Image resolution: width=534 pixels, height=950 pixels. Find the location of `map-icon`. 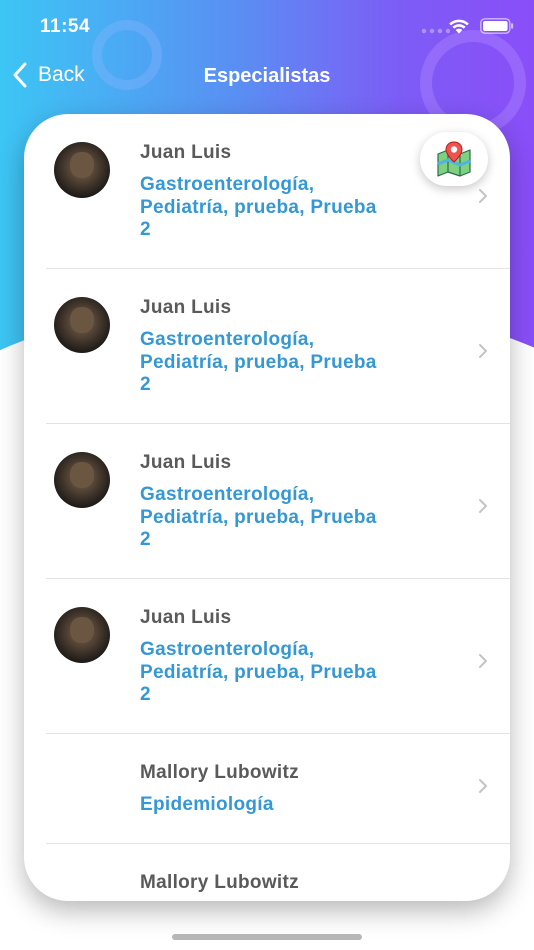

map-icon is located at coordinates (454, 159).